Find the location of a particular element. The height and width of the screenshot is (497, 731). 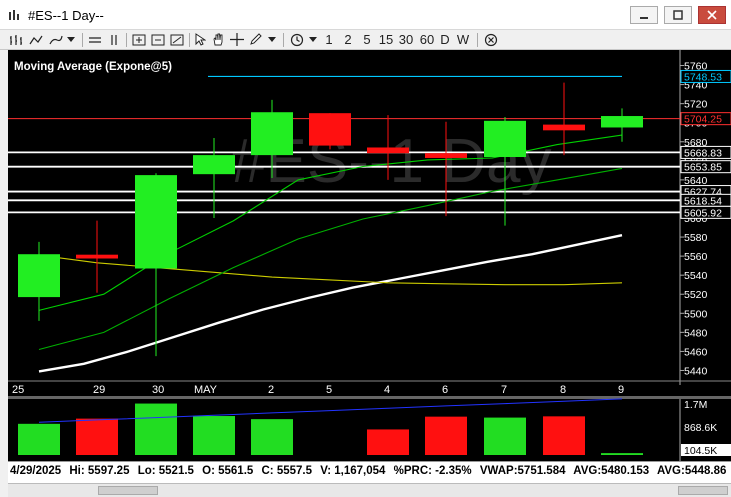

period-5-button: 5 is located at coordinates (367, 39).